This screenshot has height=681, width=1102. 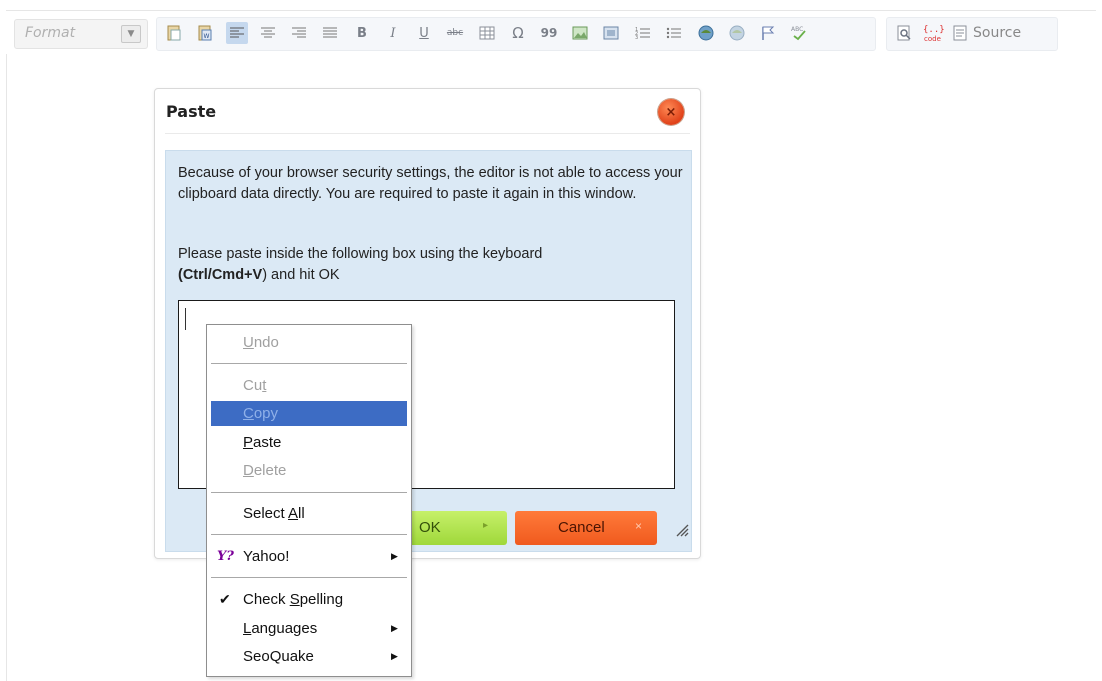 What do you see at coordinates (580, 33) in the screenshot?
I see `image-icon` at bounding box center [580, 33].